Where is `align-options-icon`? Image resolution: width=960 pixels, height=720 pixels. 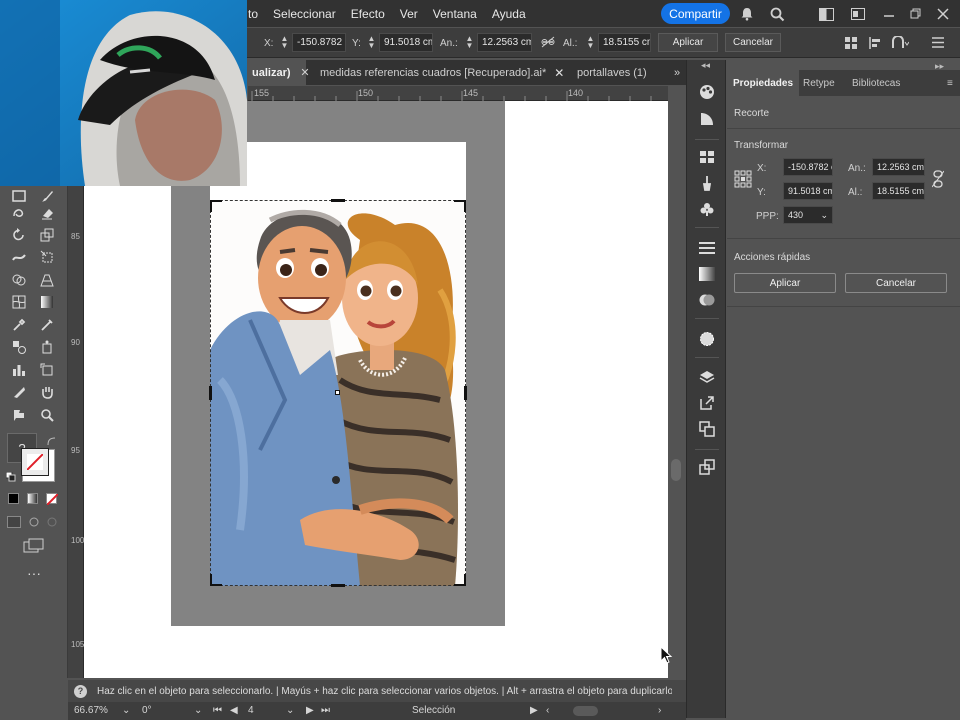
align-options-icon is located at coordinates (875, 44).